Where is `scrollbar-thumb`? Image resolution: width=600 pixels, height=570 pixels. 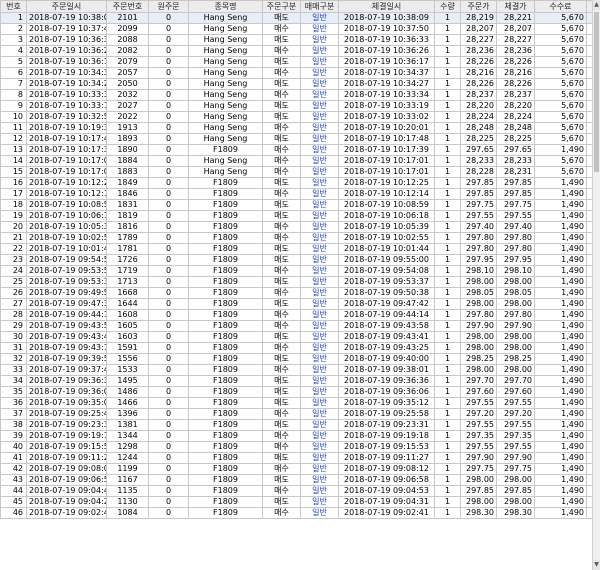
scrollbar-thumb is located at coordinates (596, 92).